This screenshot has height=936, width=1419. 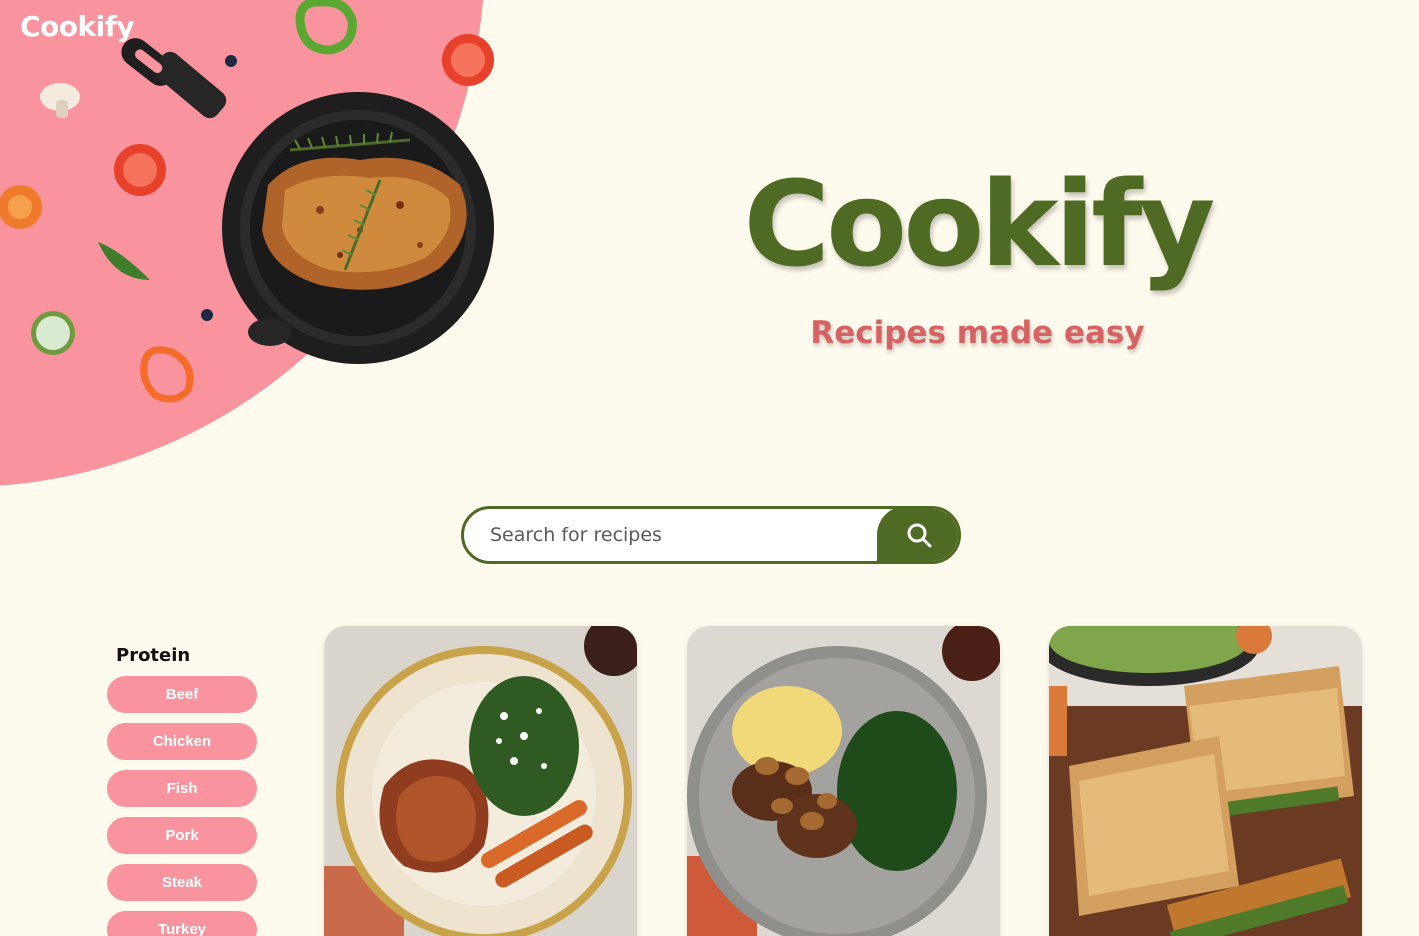 I want to click on filter-list: Beef Chicken Fish Pork Steak Turkey, so click(x=182, y=806).